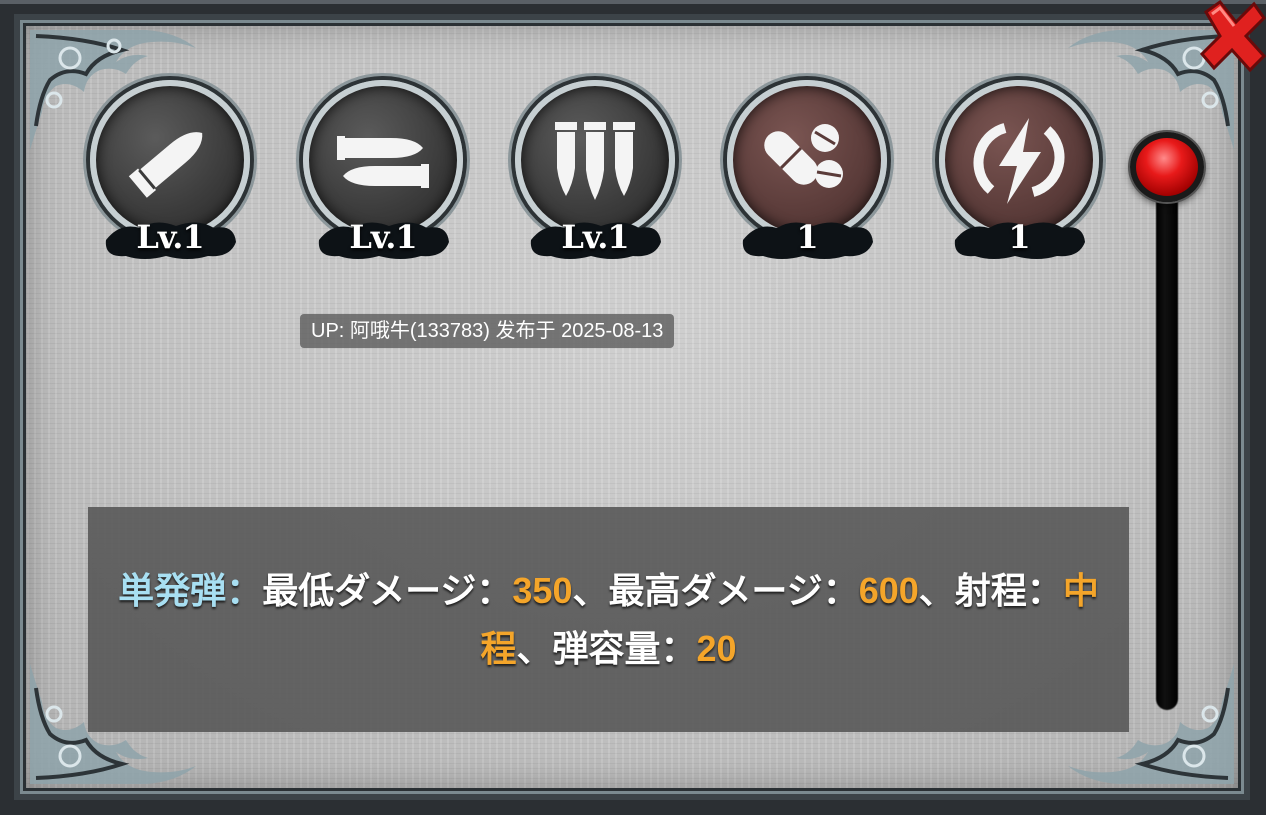  What do you see at coordinates (624, 649) in the screenshot?
I see `capacity-label: 弾容量：` at bounding box center [624, 649].